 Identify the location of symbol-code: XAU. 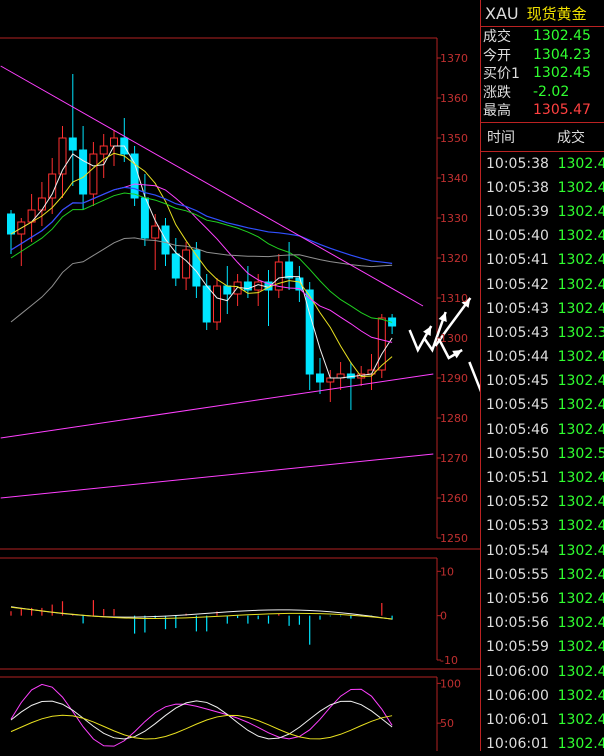
(502, 13).